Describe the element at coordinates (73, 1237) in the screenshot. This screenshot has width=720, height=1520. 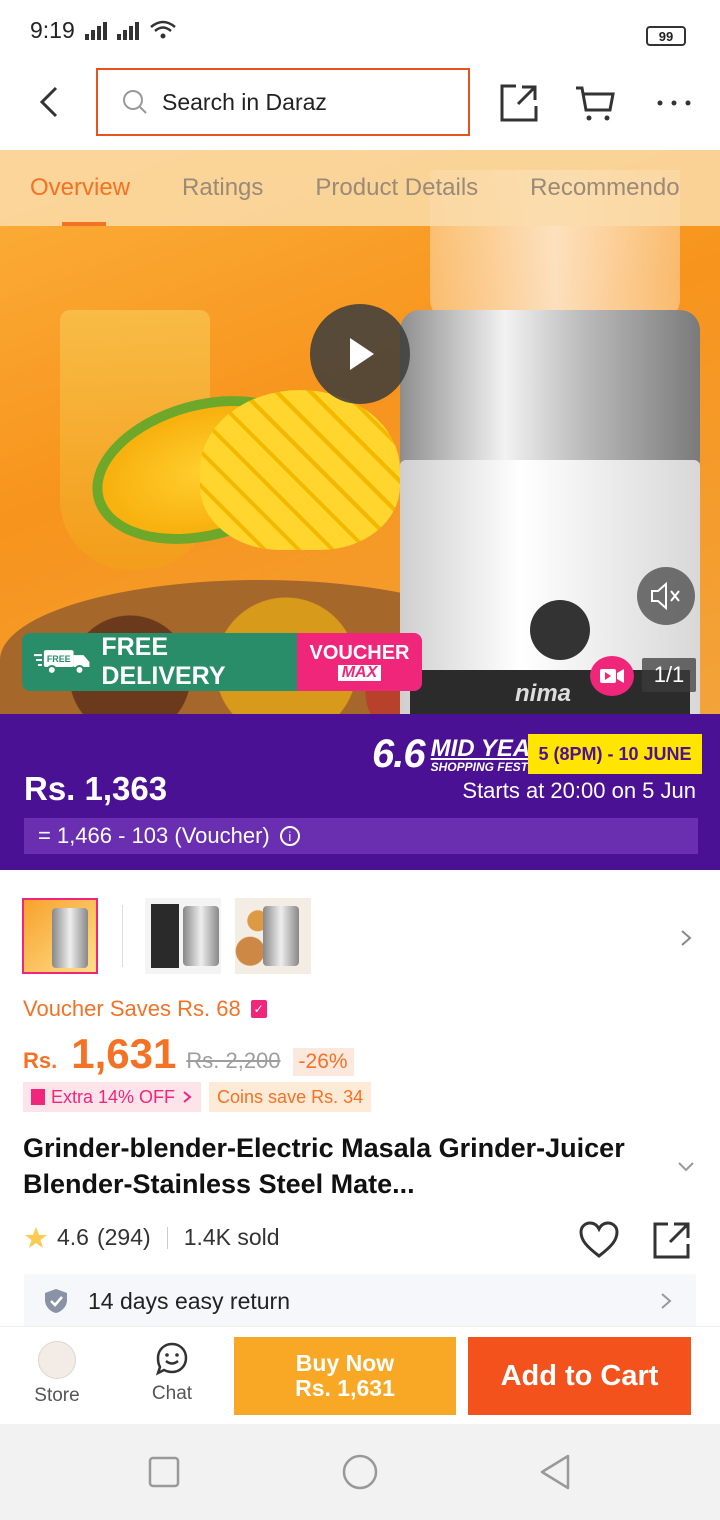
I see `rating-value: 4.6` at that location.